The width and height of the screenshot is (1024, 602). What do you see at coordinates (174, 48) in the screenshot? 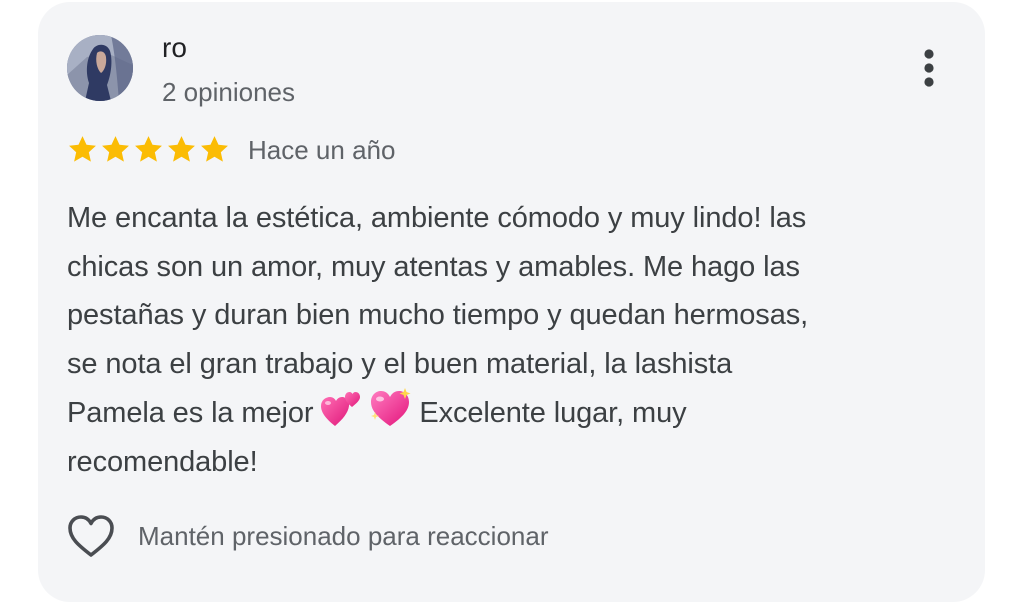
I see `author-name: ro` at bounding box center [174, 48].